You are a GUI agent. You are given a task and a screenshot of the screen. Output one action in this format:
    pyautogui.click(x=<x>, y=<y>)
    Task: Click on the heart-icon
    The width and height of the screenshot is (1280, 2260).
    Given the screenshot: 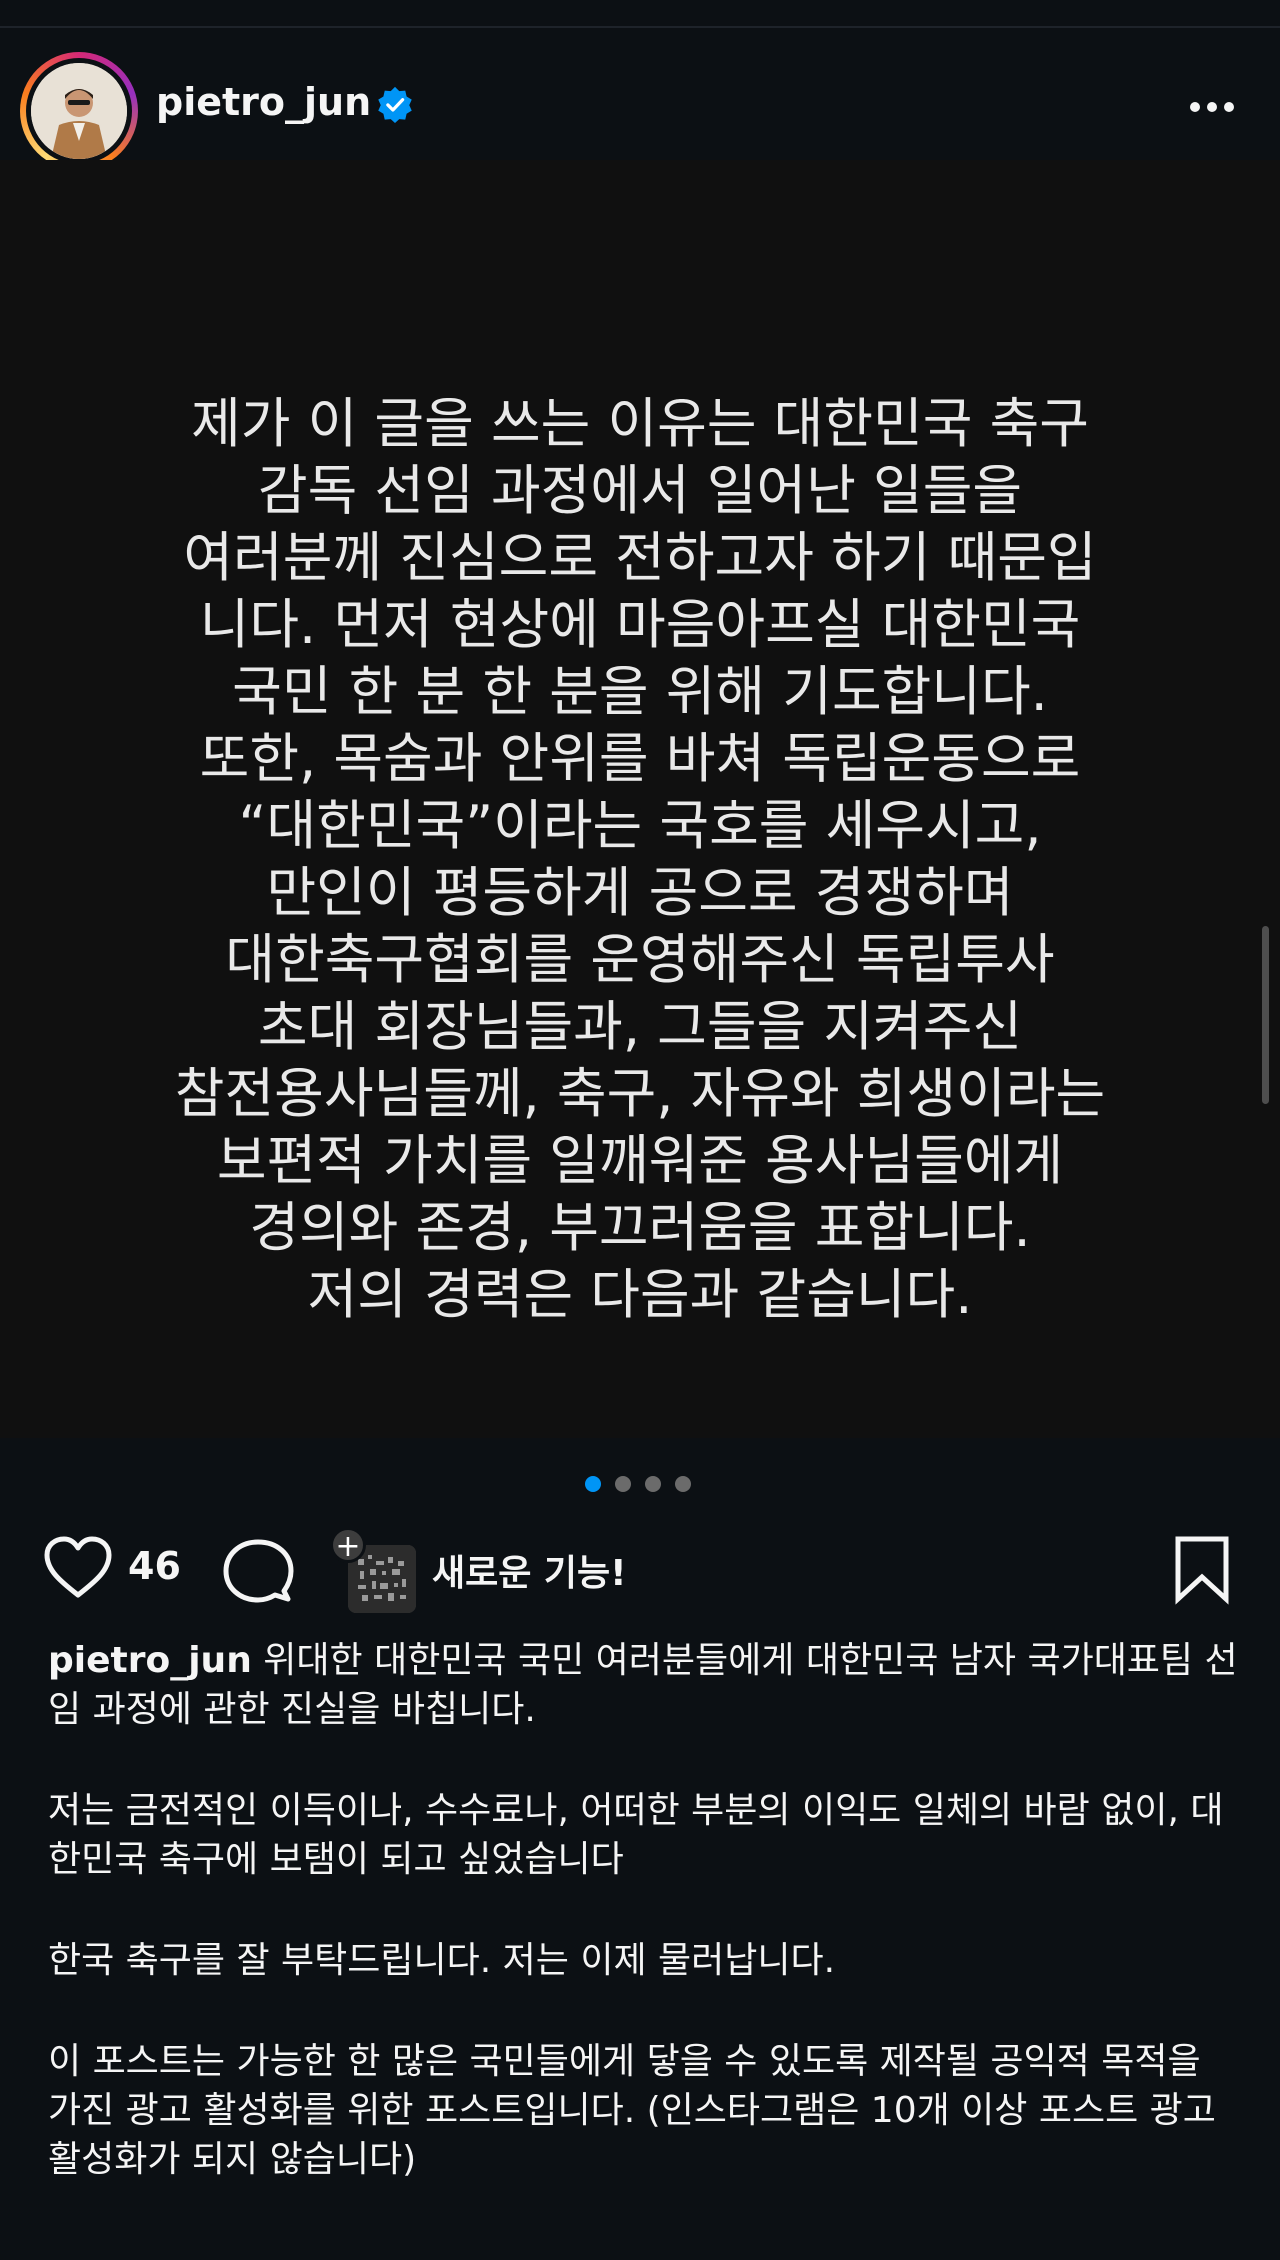 What is the action you would take?
    pyautogui.click(x=78, y=1568)
    